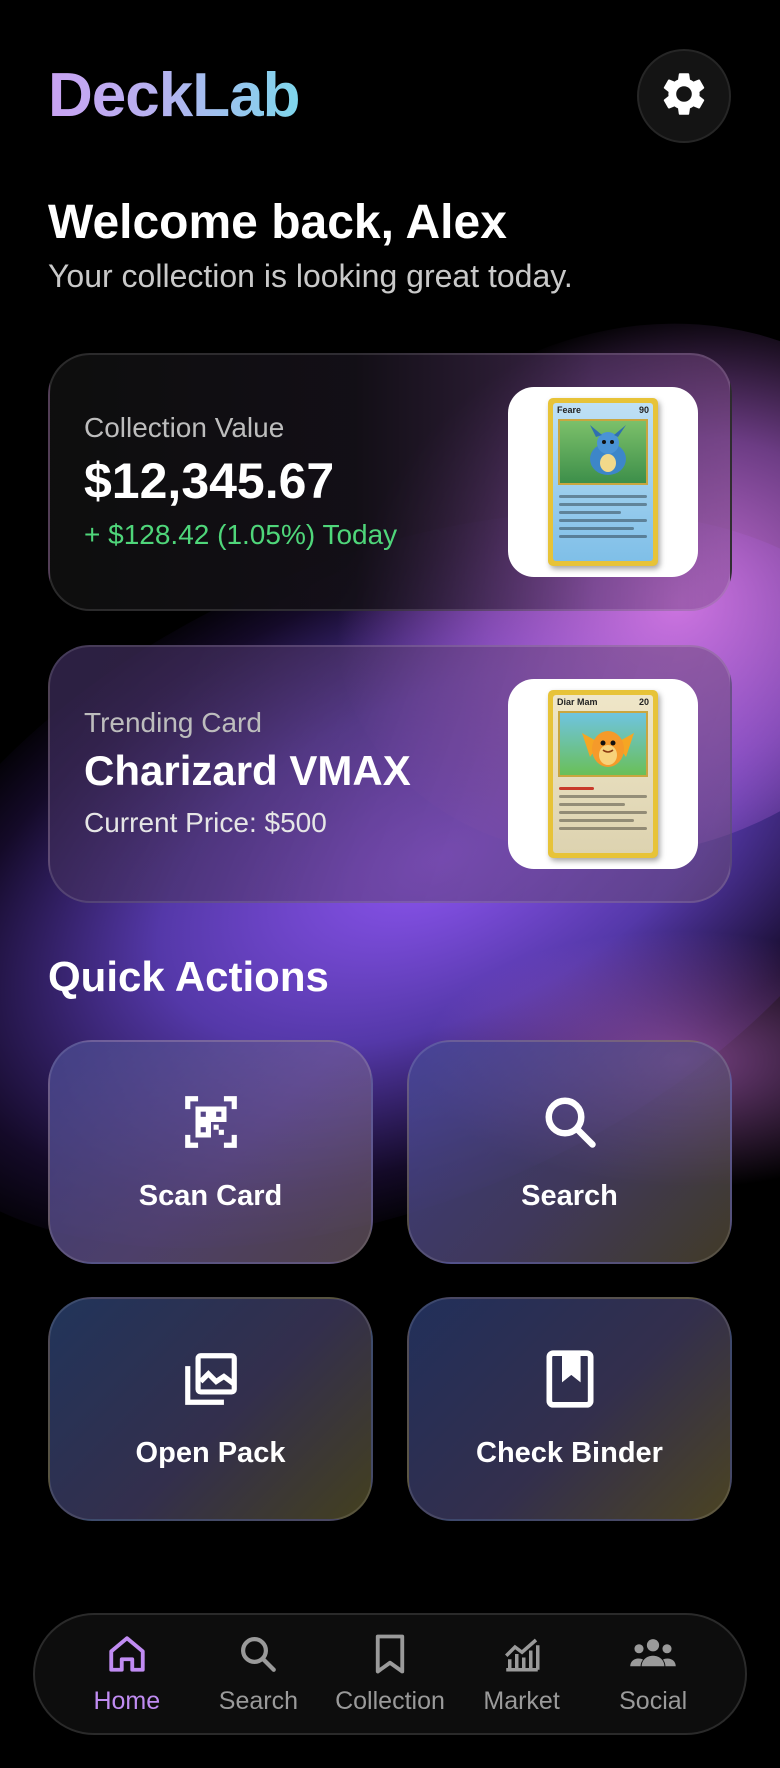  Describe the element at coordinates (173, 722) in the screenshot. I see `trending-card-label: Trending Card` at that location.